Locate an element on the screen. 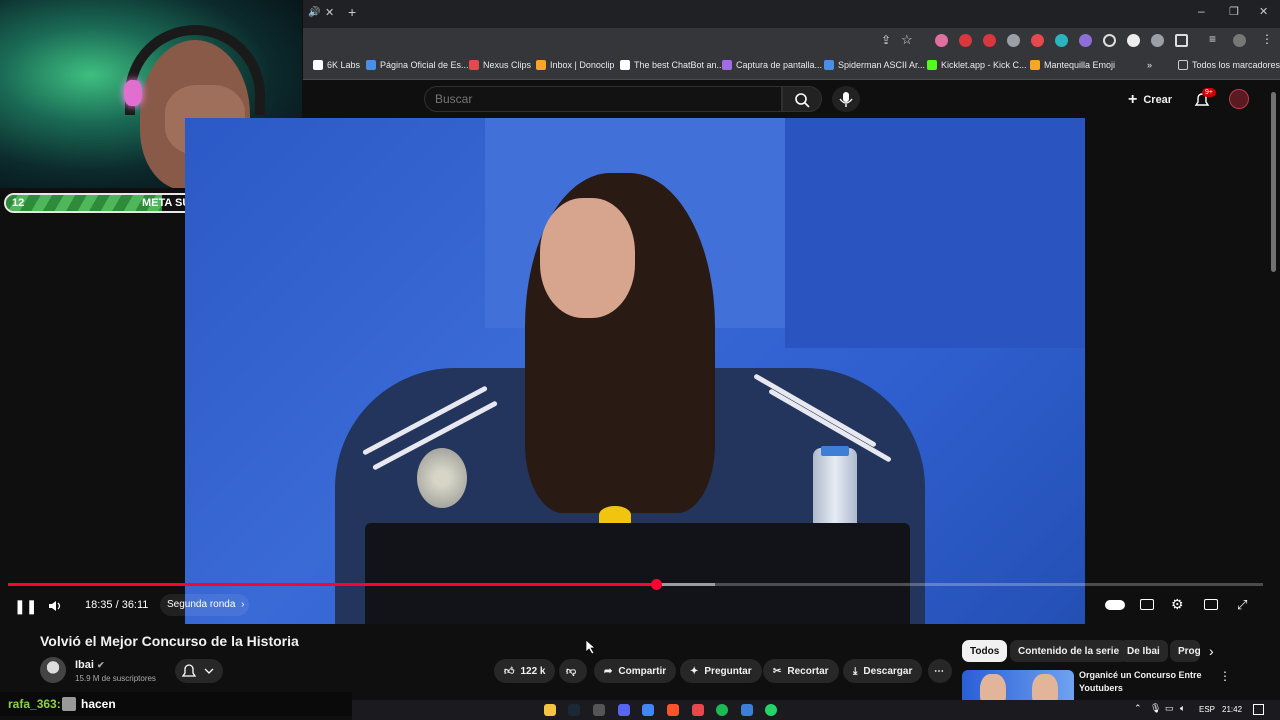 The image size is (1280, 720). podium is located at coordinates (637, 573).